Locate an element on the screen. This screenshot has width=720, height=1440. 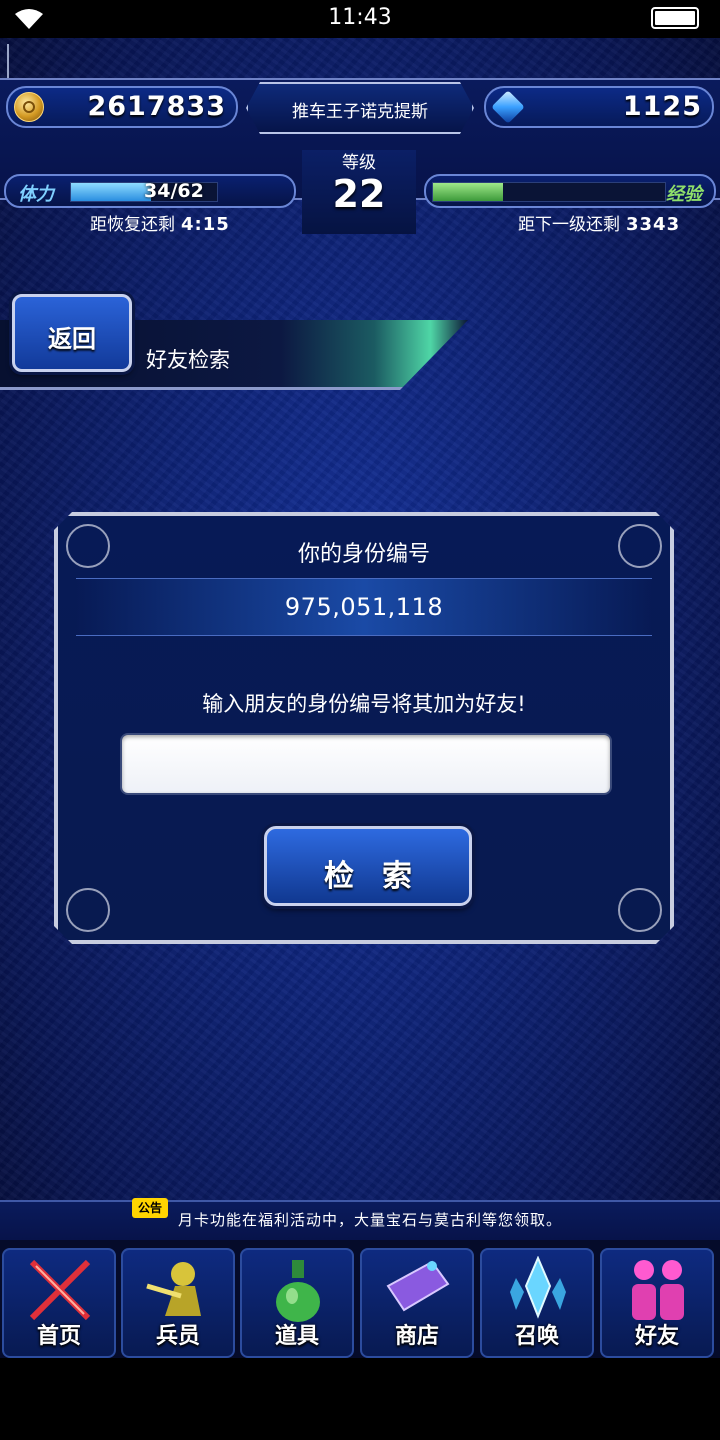
recovery-timer: 距恢复还剩 4:15 is located at coordinates (160, 222).